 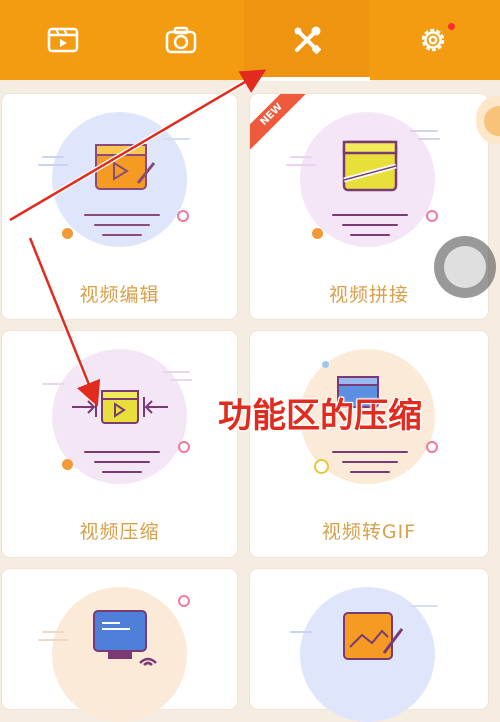 I want to click on arrow-to-tools-tab, so click(x=138, y=145).